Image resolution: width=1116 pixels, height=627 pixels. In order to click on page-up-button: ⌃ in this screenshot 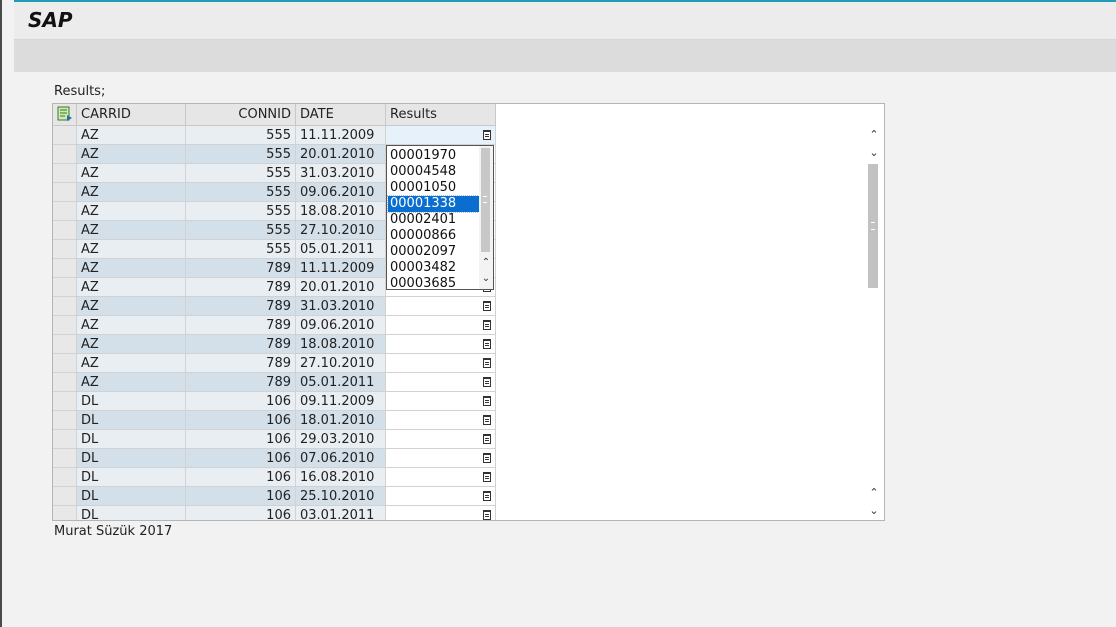, I will do `click(874, 493)`.